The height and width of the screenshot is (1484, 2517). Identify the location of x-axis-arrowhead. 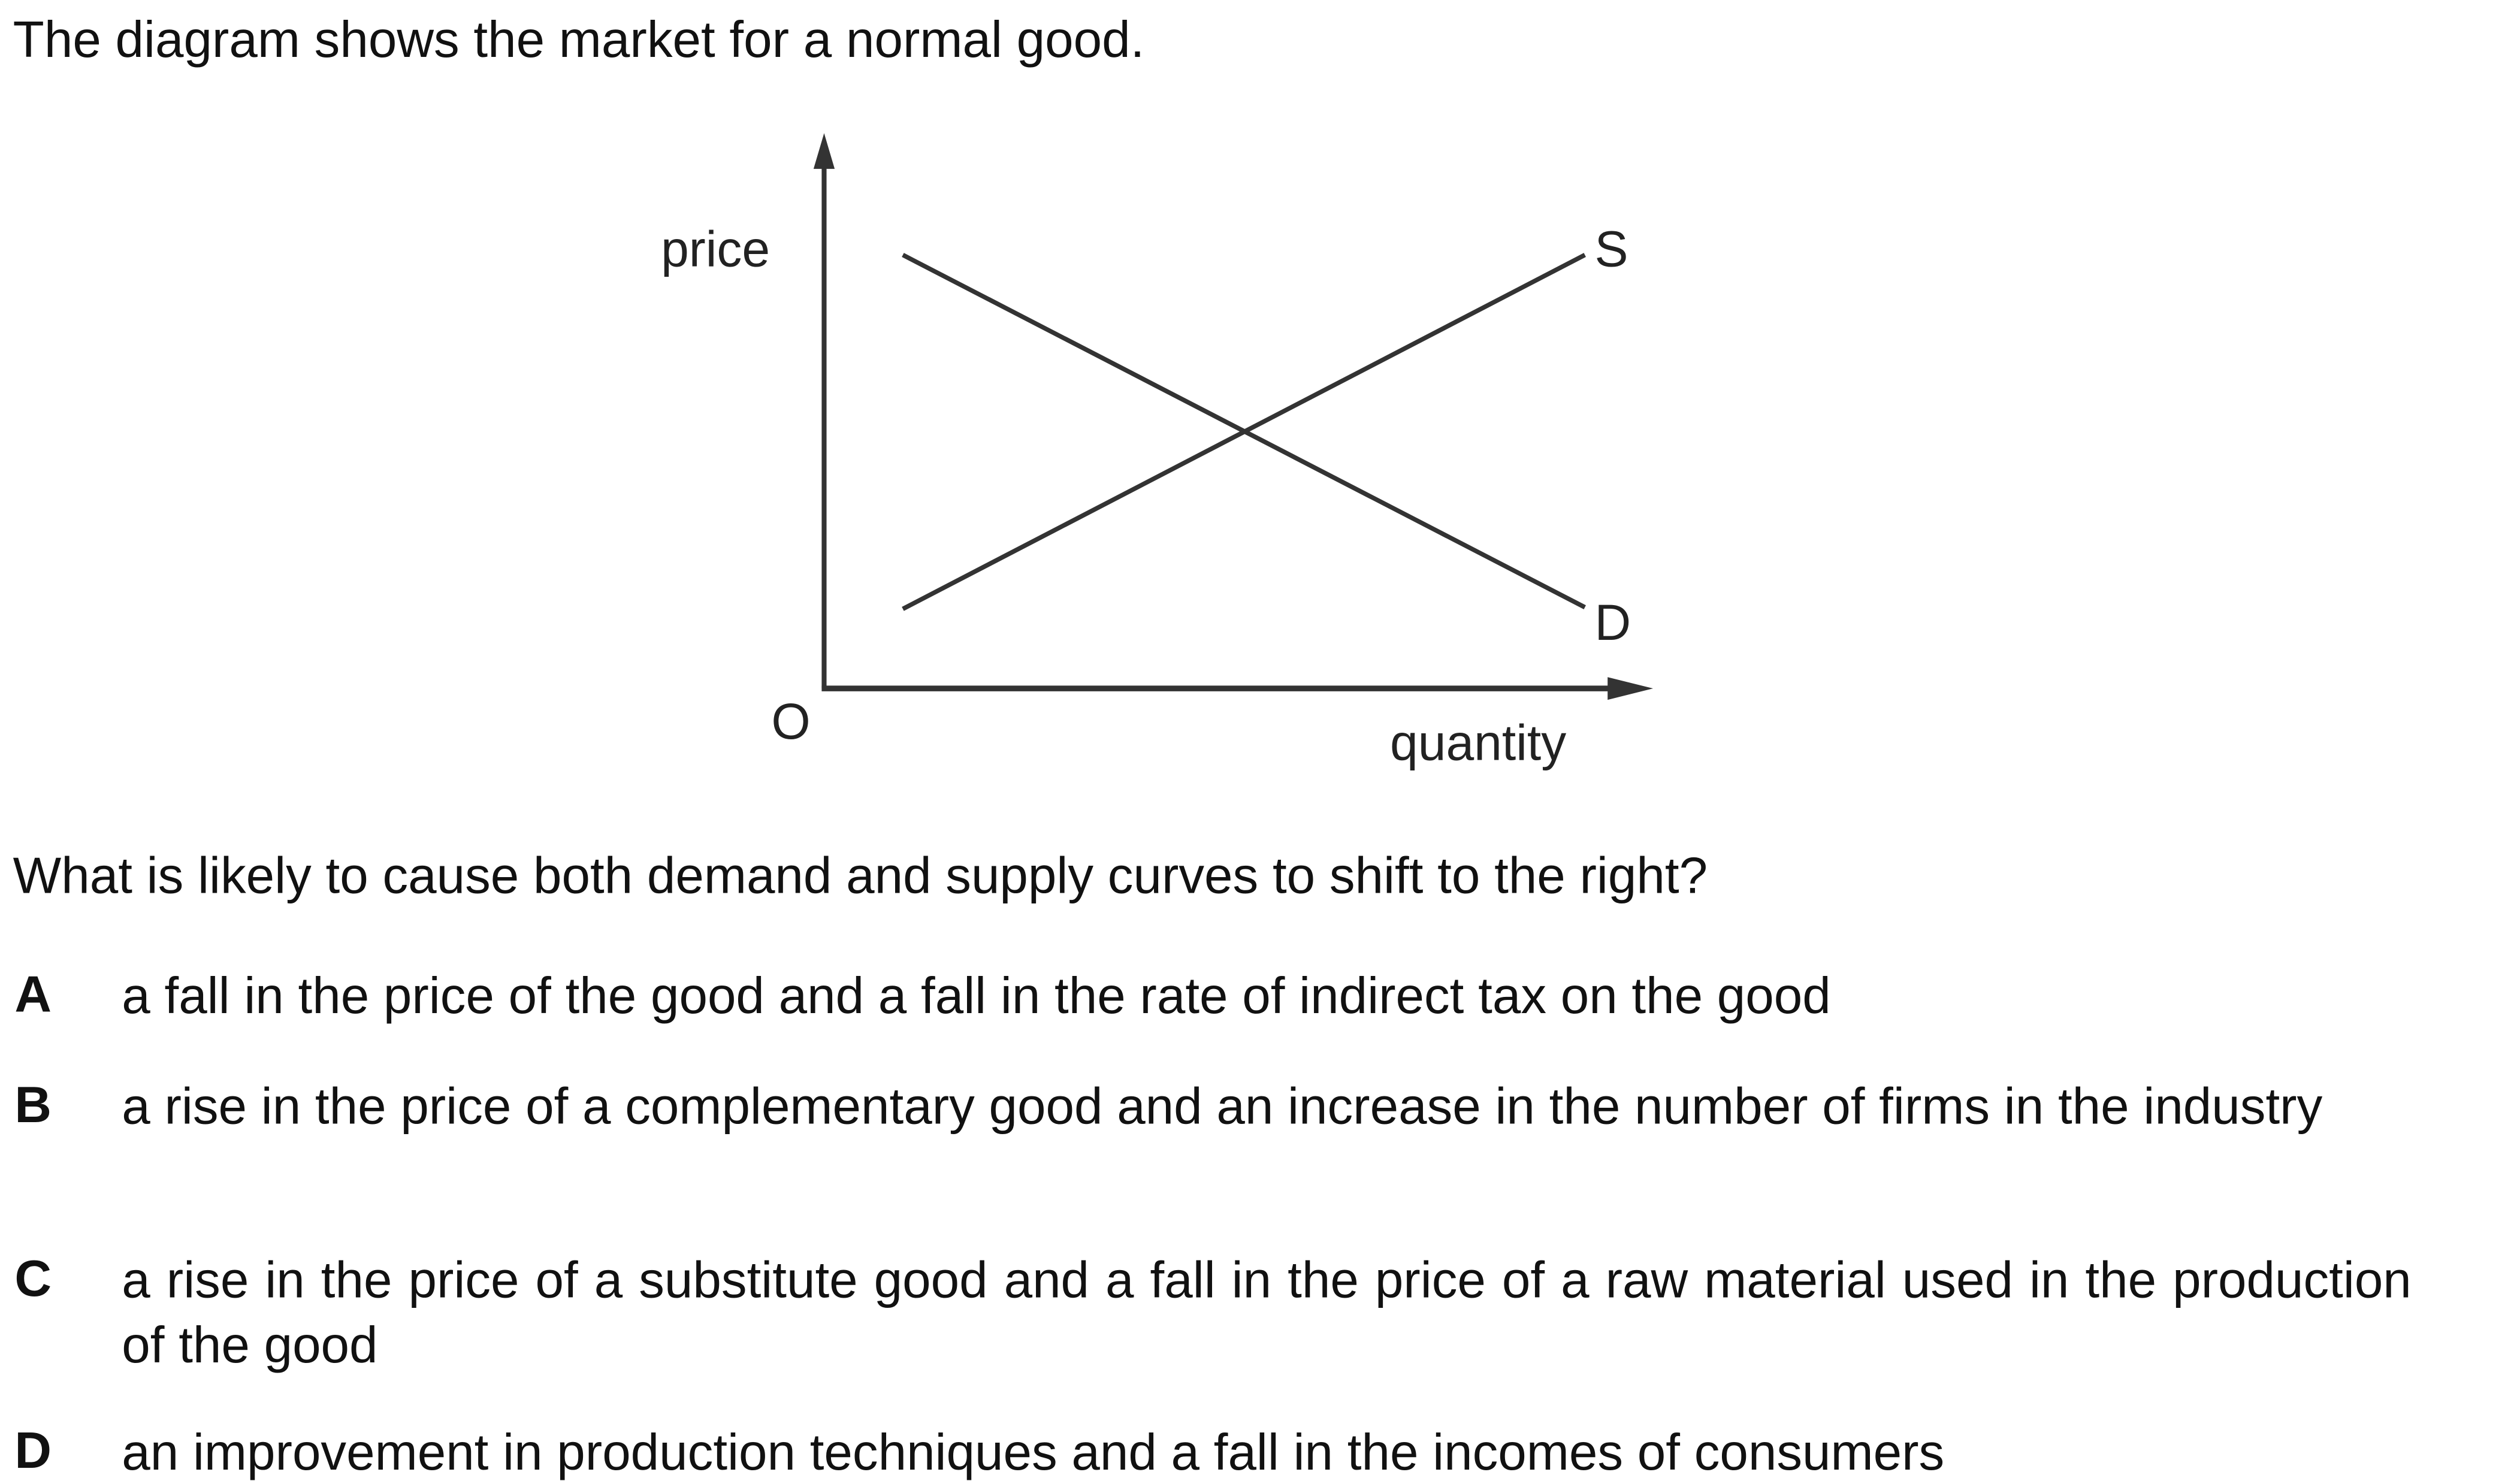
(1631, 688).